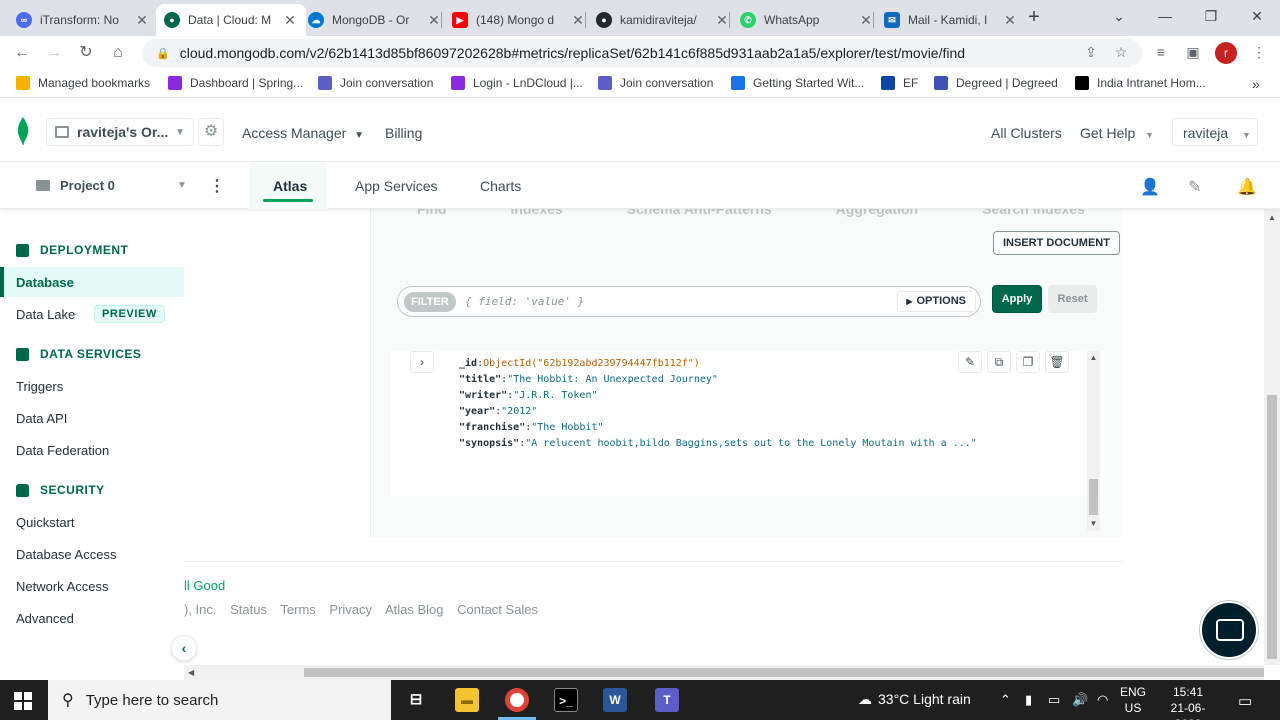 The height and width of the screenshot is (720, 1280). I want to click on browser-tab: ▶ (148) Mongo d ✕, so click(519, 20).